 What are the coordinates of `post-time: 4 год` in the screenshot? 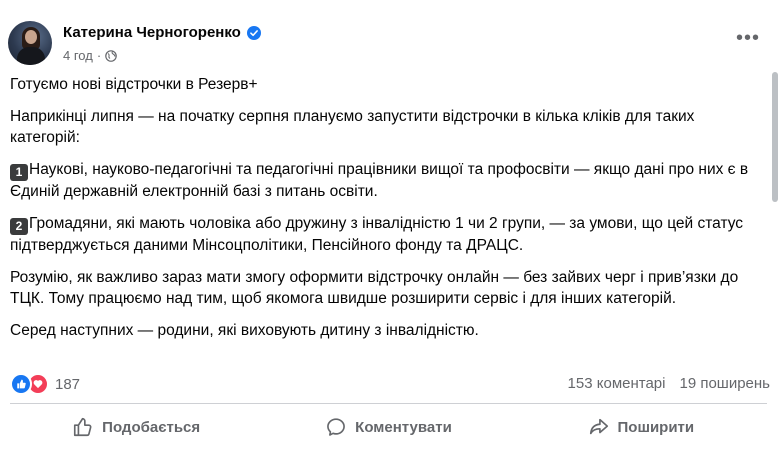 It's located at (78, 55).